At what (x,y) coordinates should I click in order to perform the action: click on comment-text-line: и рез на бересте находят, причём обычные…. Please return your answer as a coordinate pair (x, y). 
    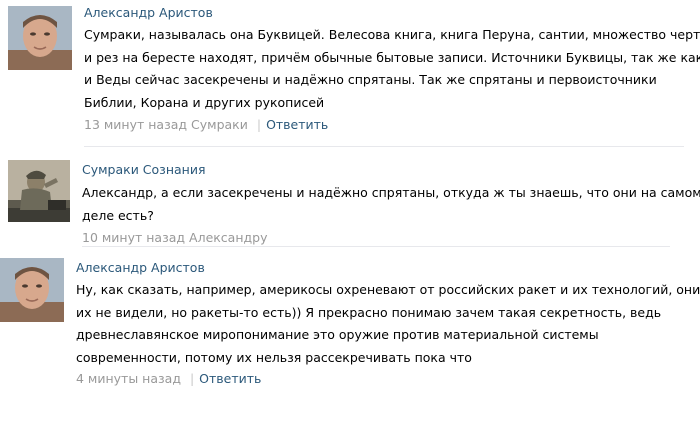
    Looking at the image, I should click on (392, 57).